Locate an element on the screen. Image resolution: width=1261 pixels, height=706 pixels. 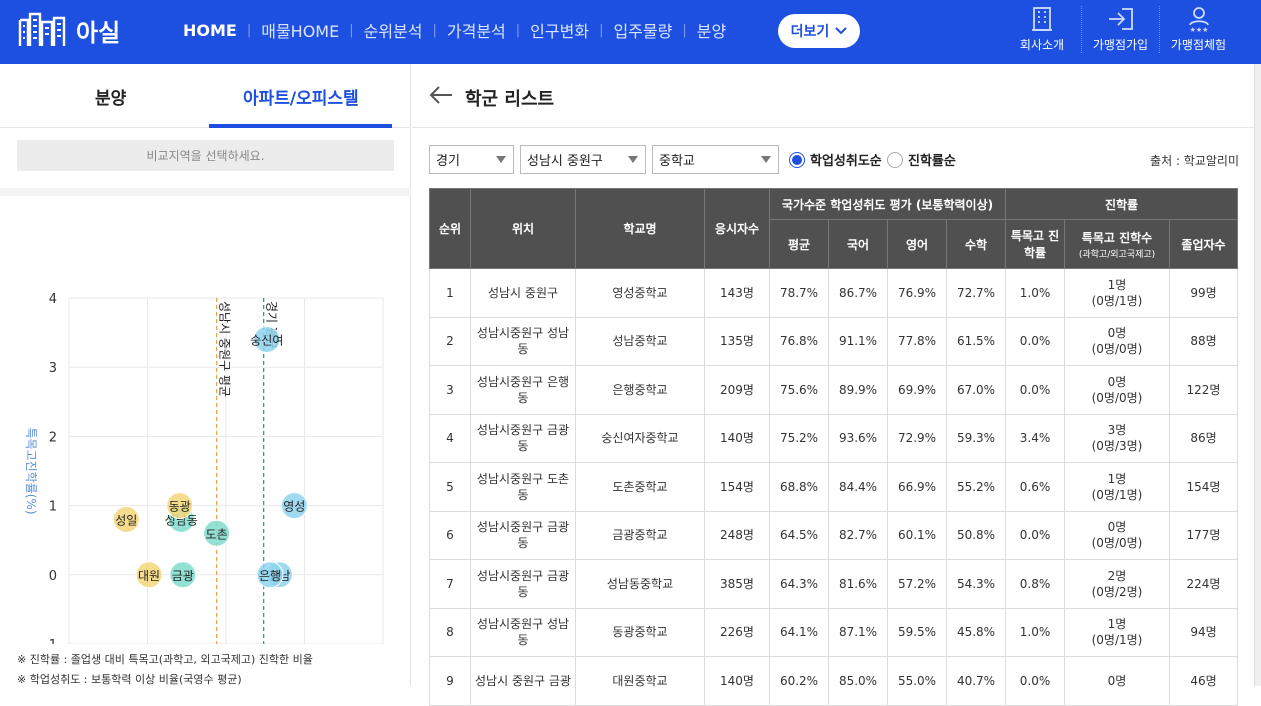
sort-by-achievement-radio: 학업성취도순 is located at coordinates (835, 159).